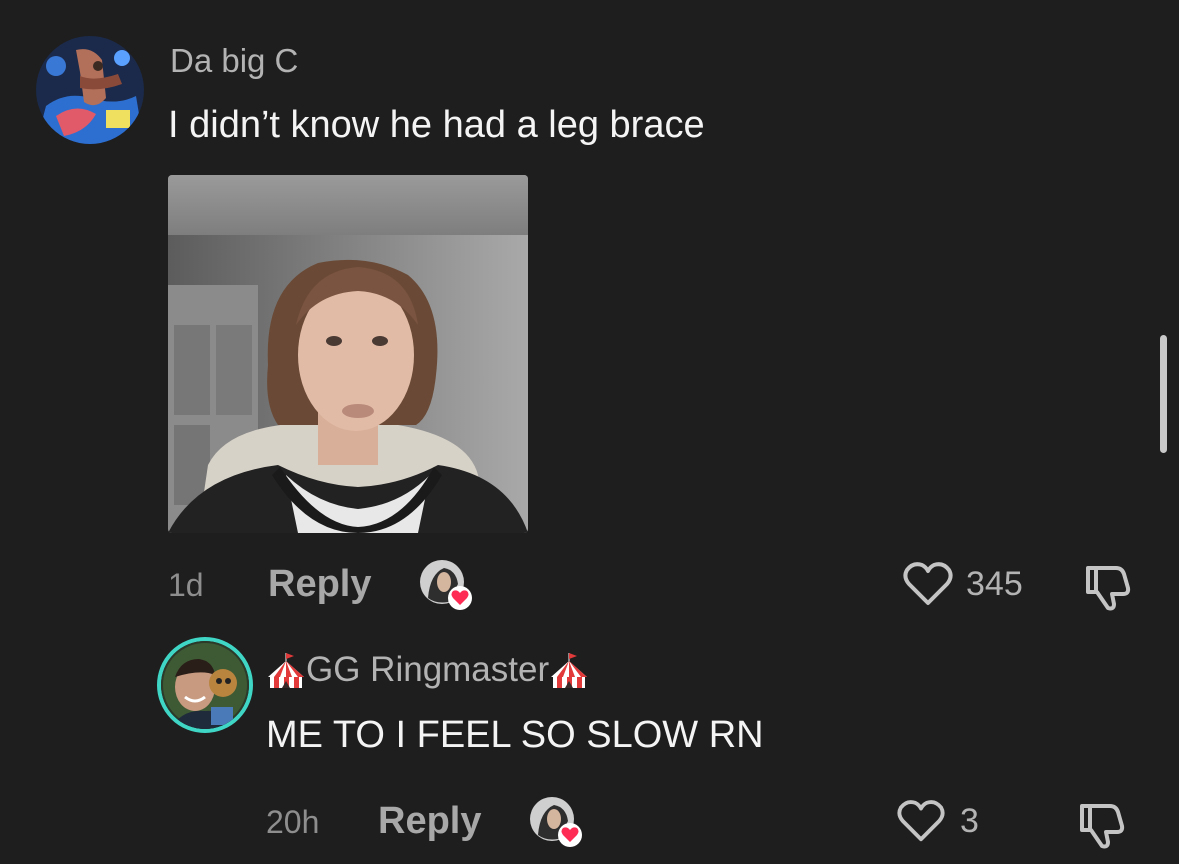 The height and width of the screenshot is (864, 1179). What do you see at coordinates (234, 61) in the screenshot?
I see `comment-username: Da big C` at bounding box center [234, 61].